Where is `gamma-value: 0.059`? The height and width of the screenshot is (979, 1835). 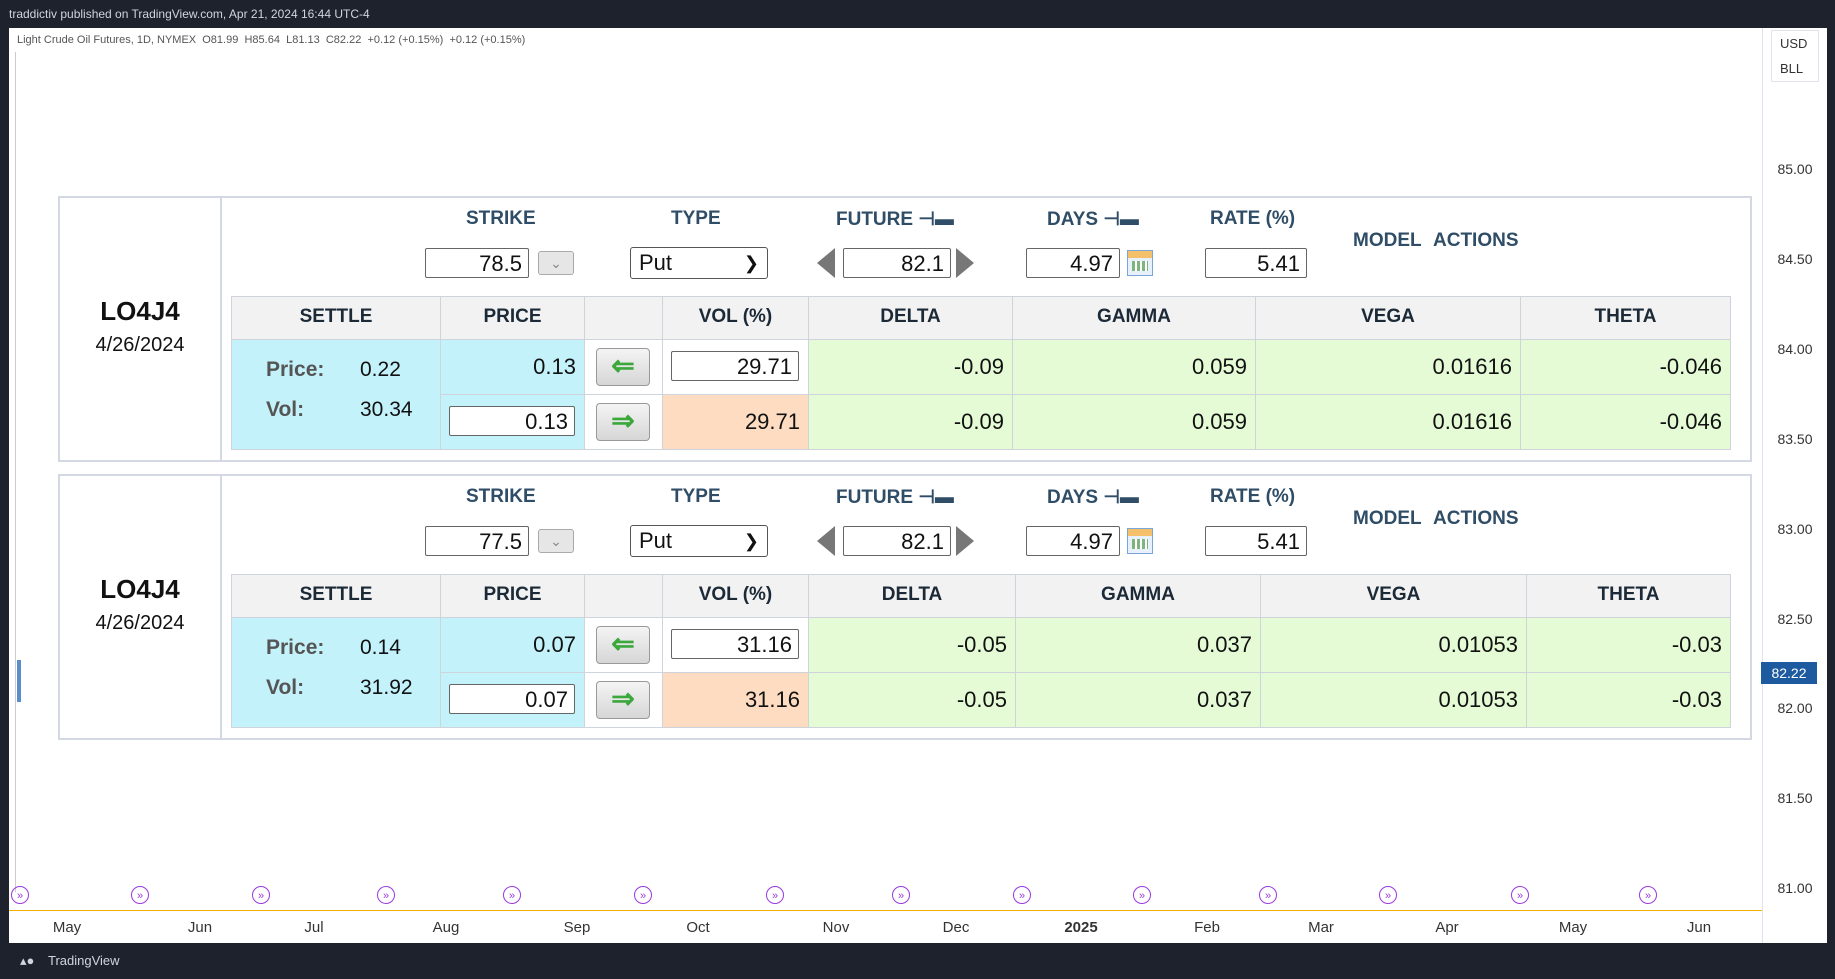
gamma-value: 0.059 is located at coordinates (1134, 422).